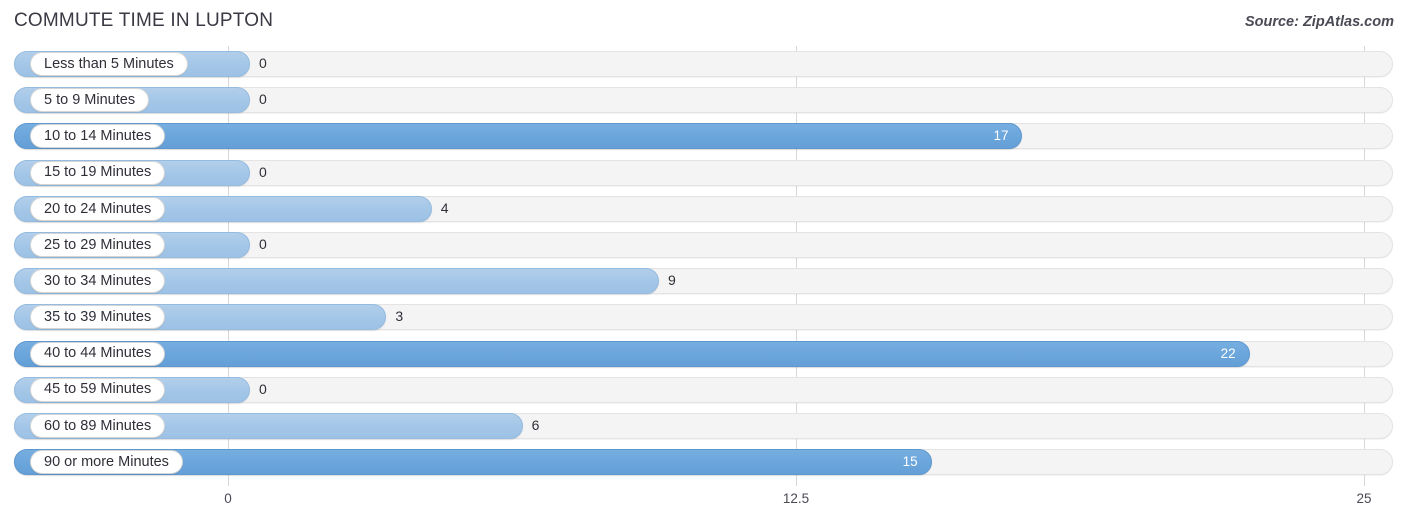 Image resolution: width=1406 pixels, height=523 pixels. What do you see at coordinates (399, 316) in the screenshot?
I see `value-label: 3` at bounding box center [399, 316].